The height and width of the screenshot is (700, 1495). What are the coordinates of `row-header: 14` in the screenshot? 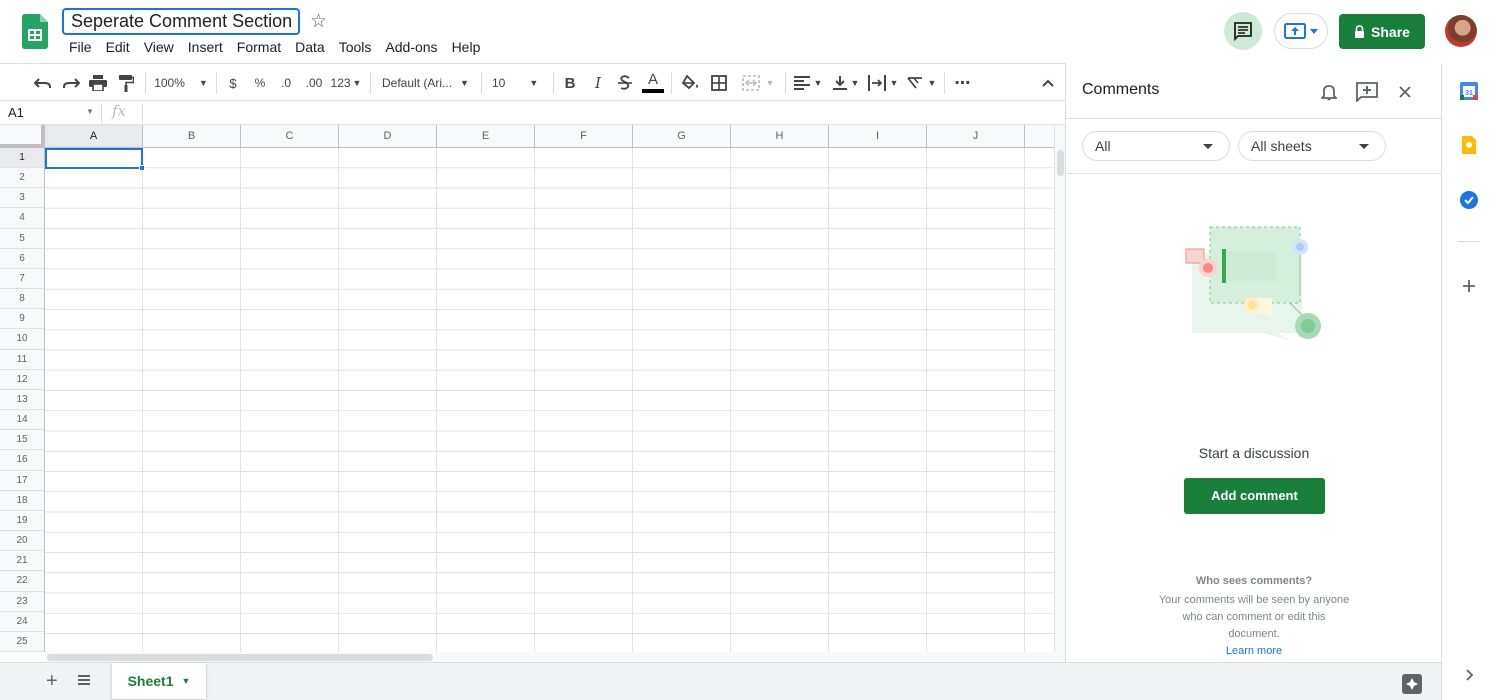 It's located at (22, 420).